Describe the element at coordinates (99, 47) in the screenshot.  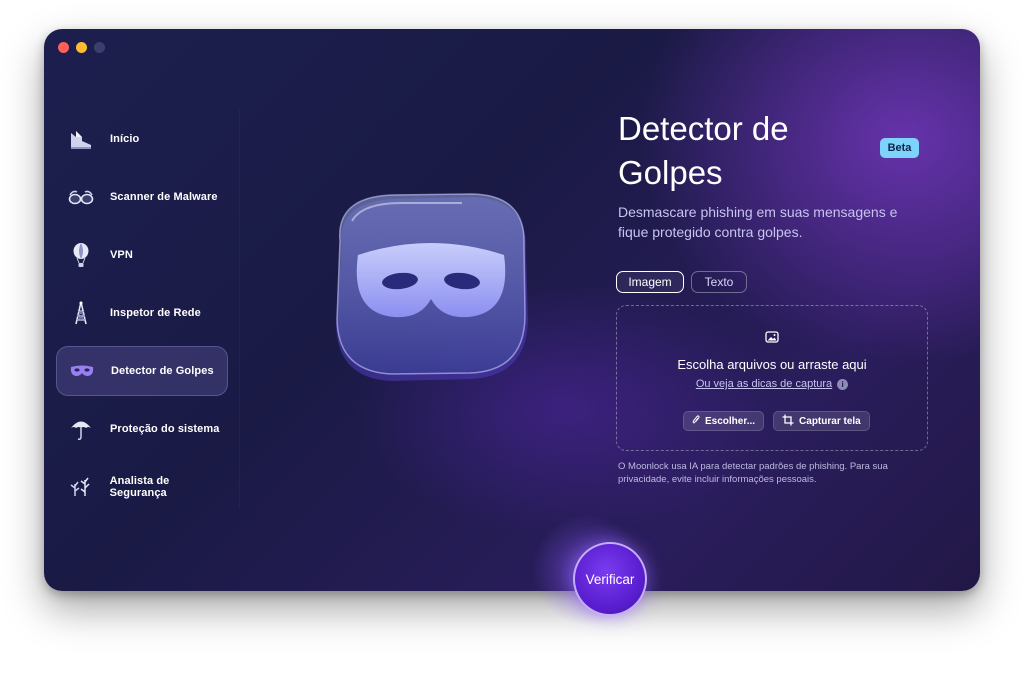
I see `zoom-window-button` at that location.